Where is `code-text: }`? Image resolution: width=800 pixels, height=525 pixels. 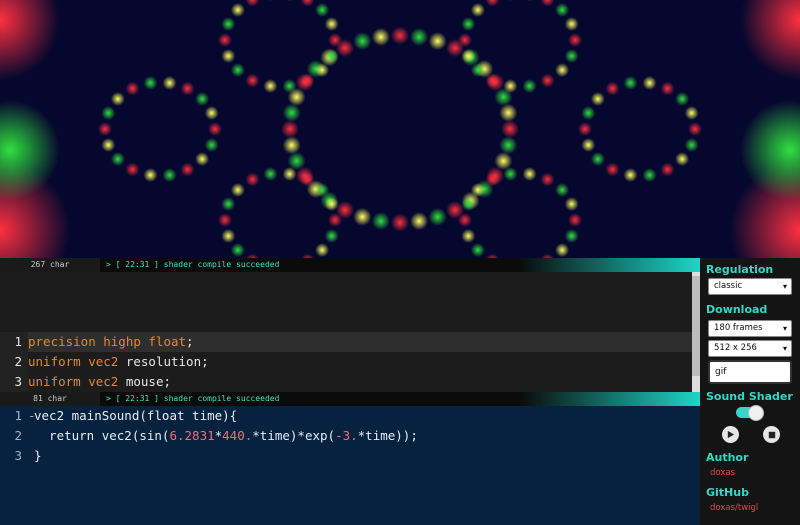
code-text: } is located at coordinates (364, 456).